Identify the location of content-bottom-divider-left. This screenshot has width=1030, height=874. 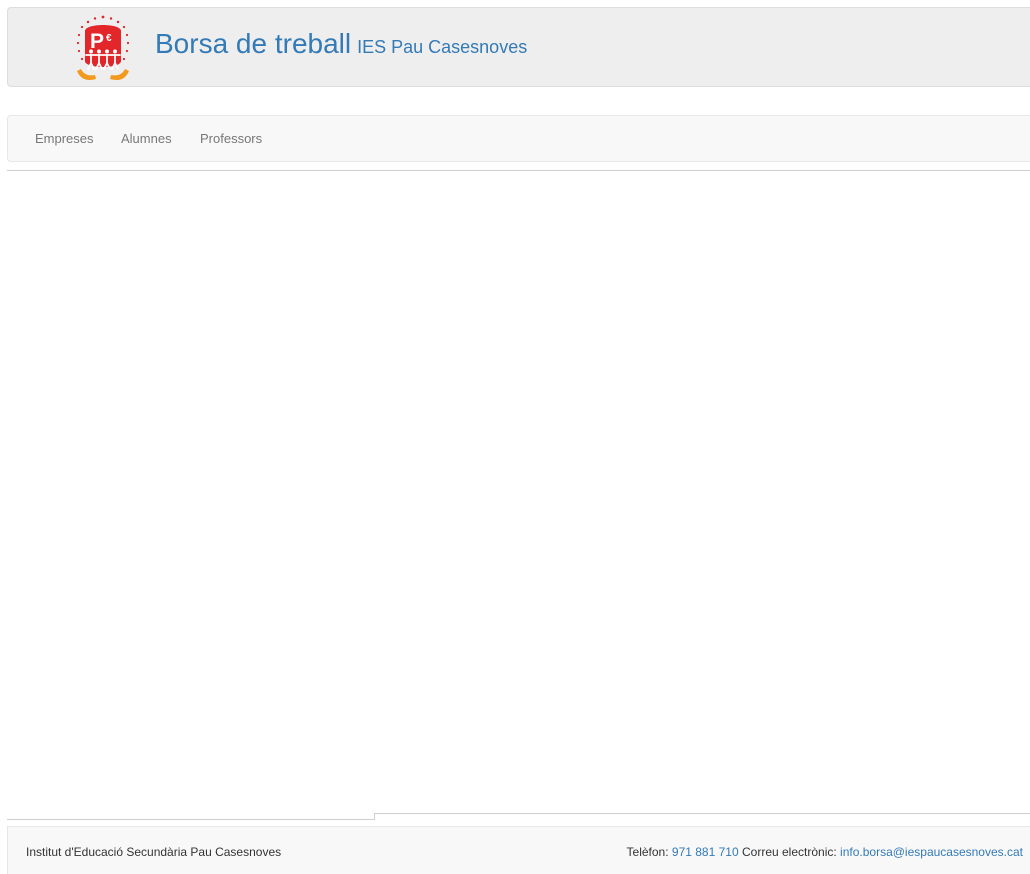
(190, 819).